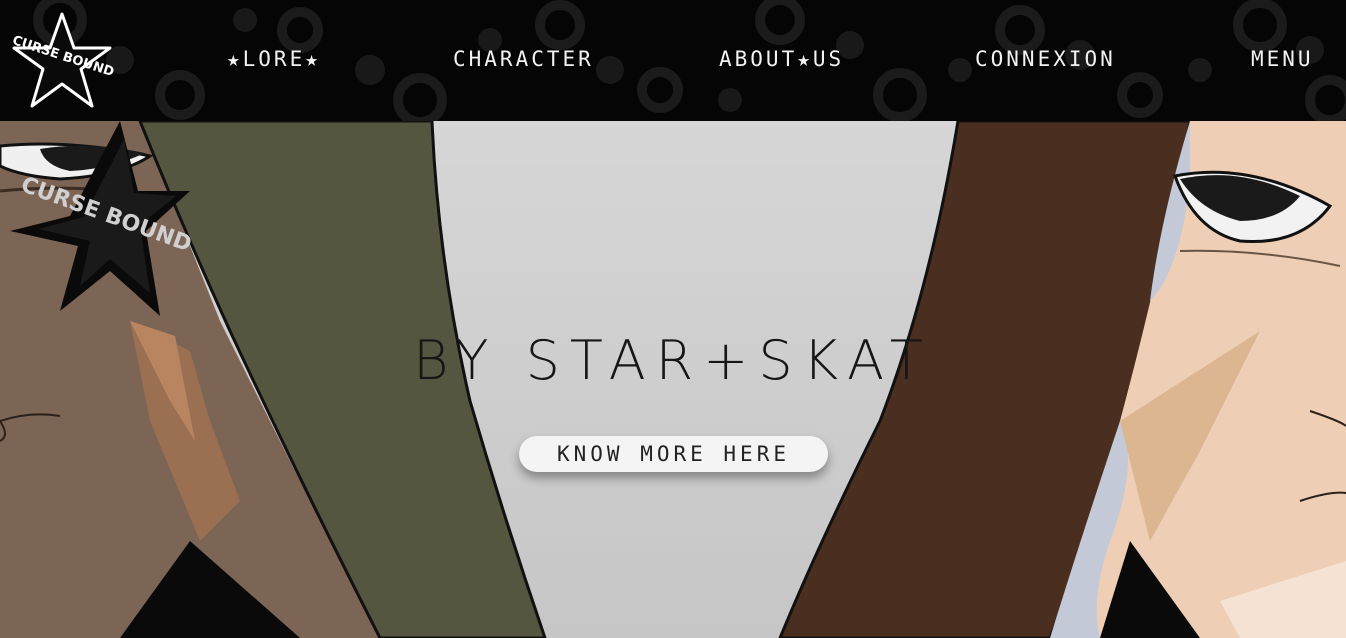 The image size is (1346, 638). I want to click on hero-tagline: BY STAR+SKAT, so click(673, 360).